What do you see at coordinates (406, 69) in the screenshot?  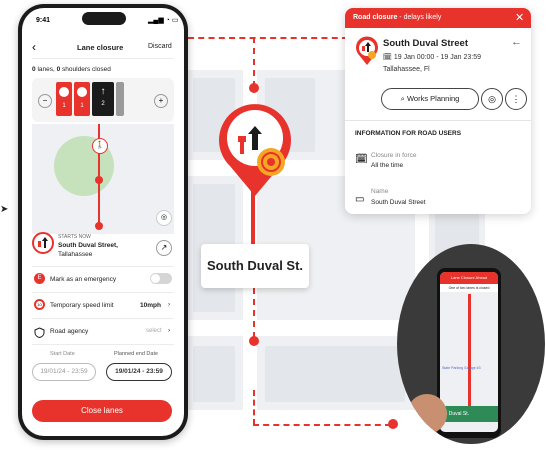 I see `city: Tallahassee, Fl` at bounding box center [406, 69].